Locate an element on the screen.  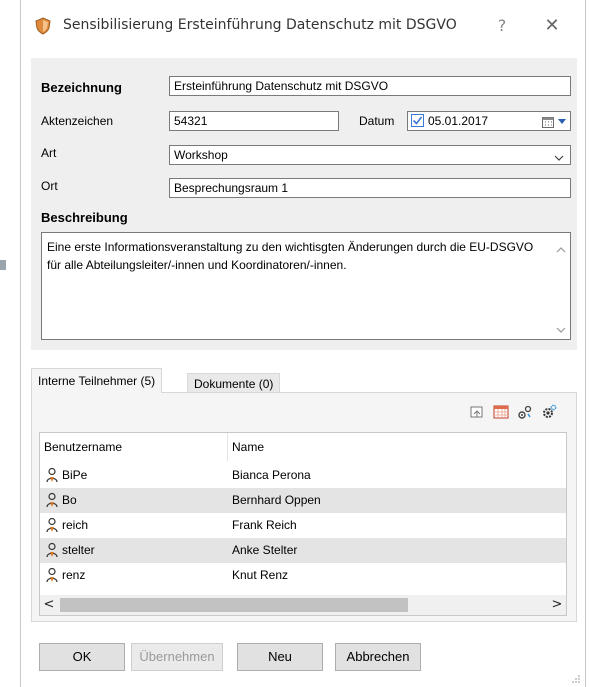
table-row: renz Knut Renz is located at coordinates (303, 575).